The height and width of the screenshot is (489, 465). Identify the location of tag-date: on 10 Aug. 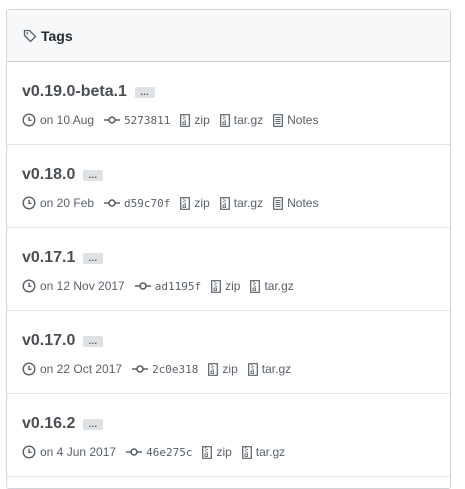
(58, 120).